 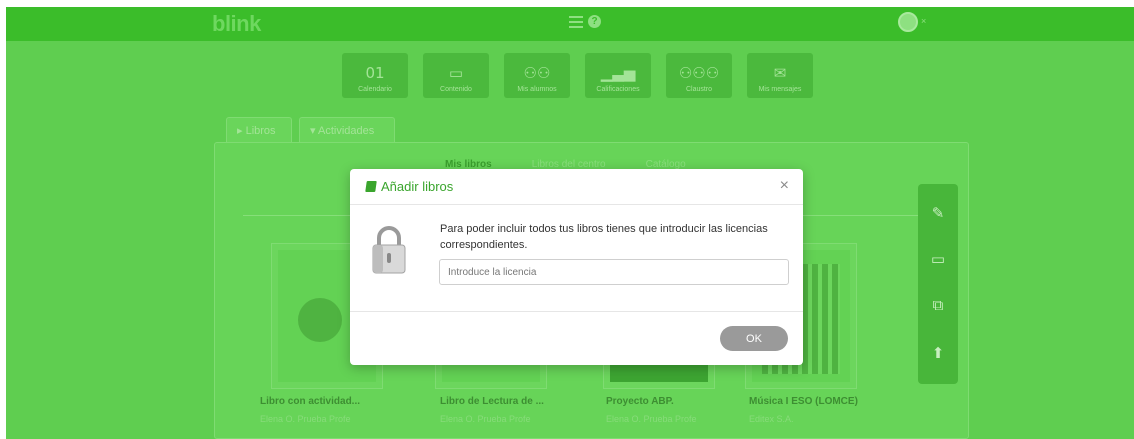 What do you see at coordinates (780, 89) in the screenshot?
I see `tile-label: Mis mensajes` at bounding box center [780, 89].